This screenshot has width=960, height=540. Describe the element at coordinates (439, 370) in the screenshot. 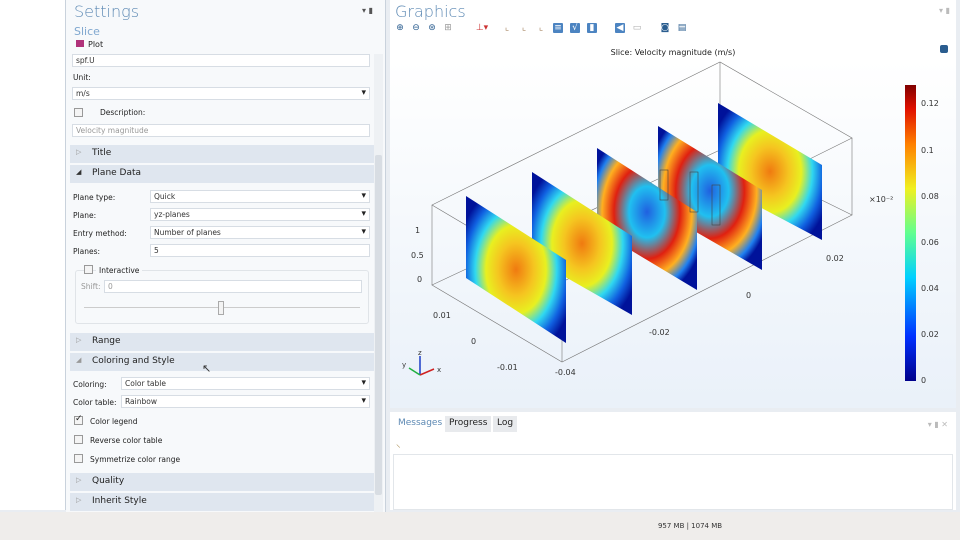

I see `triad-x: x` at that location.